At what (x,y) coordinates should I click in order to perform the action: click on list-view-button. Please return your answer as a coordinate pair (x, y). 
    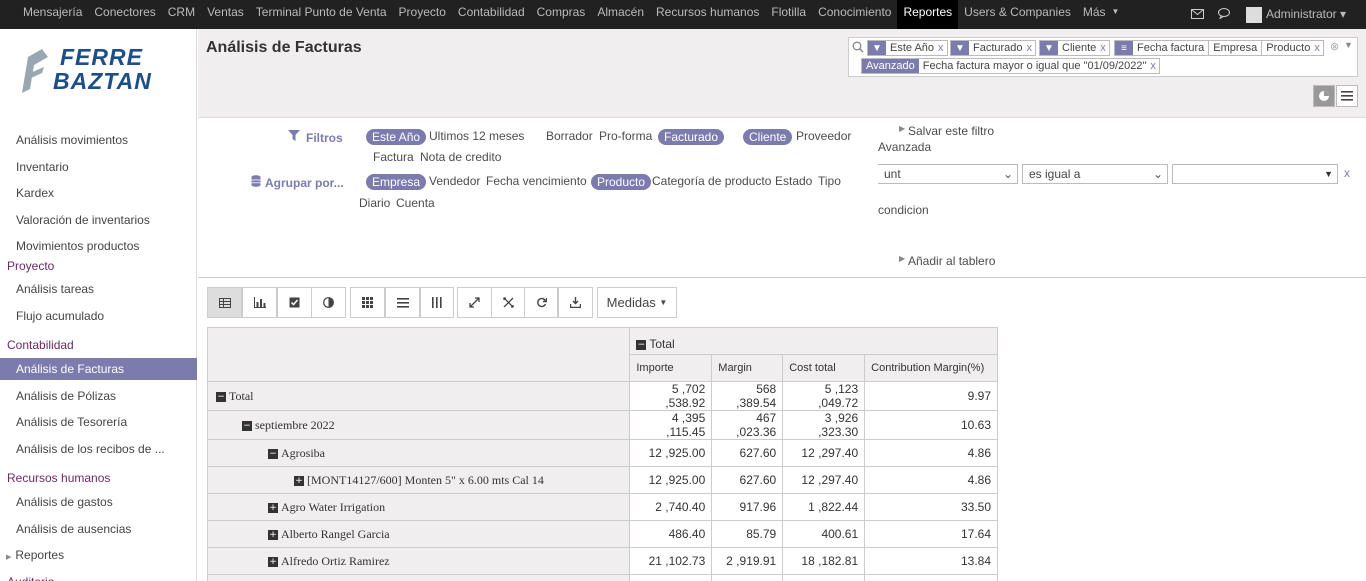
    Looking at the image, I should click on (1347, 96).